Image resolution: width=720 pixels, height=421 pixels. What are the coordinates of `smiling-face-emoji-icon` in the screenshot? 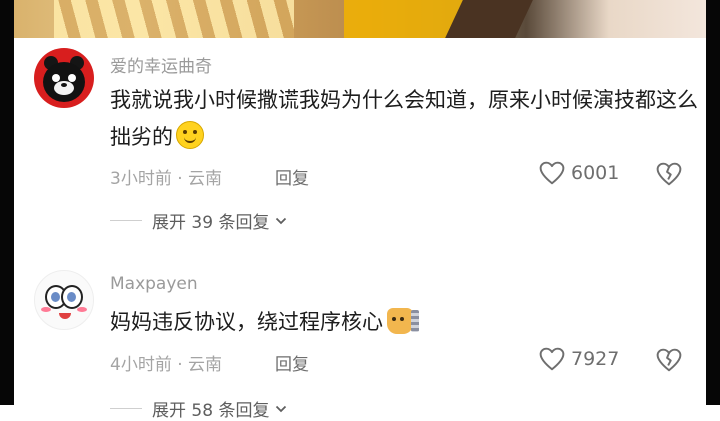 It's located at (190, 135).